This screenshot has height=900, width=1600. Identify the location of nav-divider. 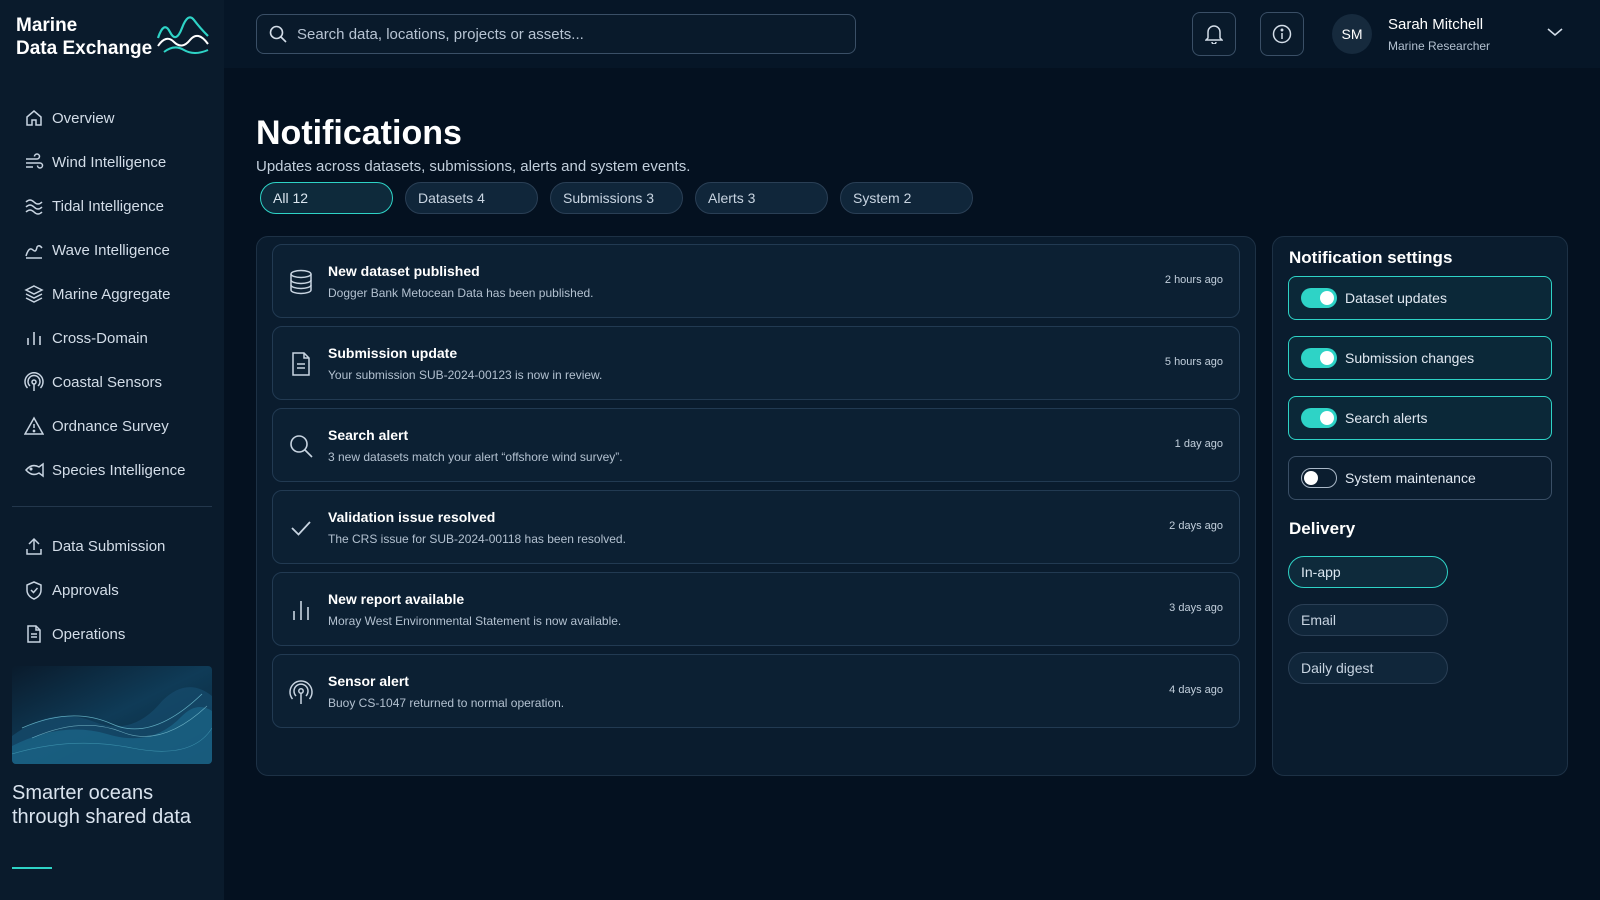
(112, 506).